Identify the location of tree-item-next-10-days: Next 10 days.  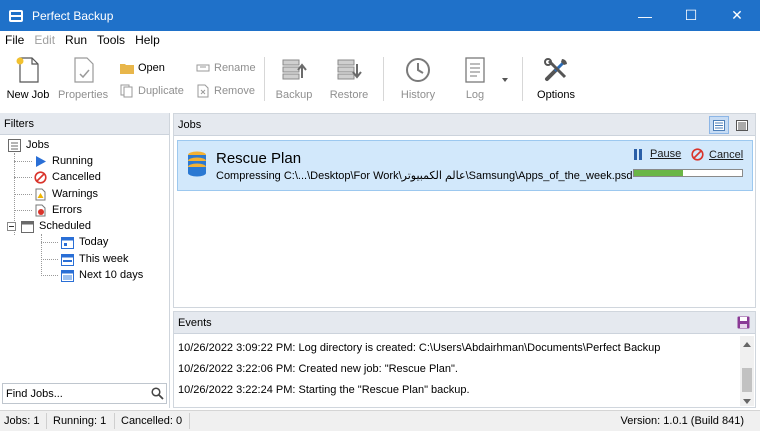
(101, 275).